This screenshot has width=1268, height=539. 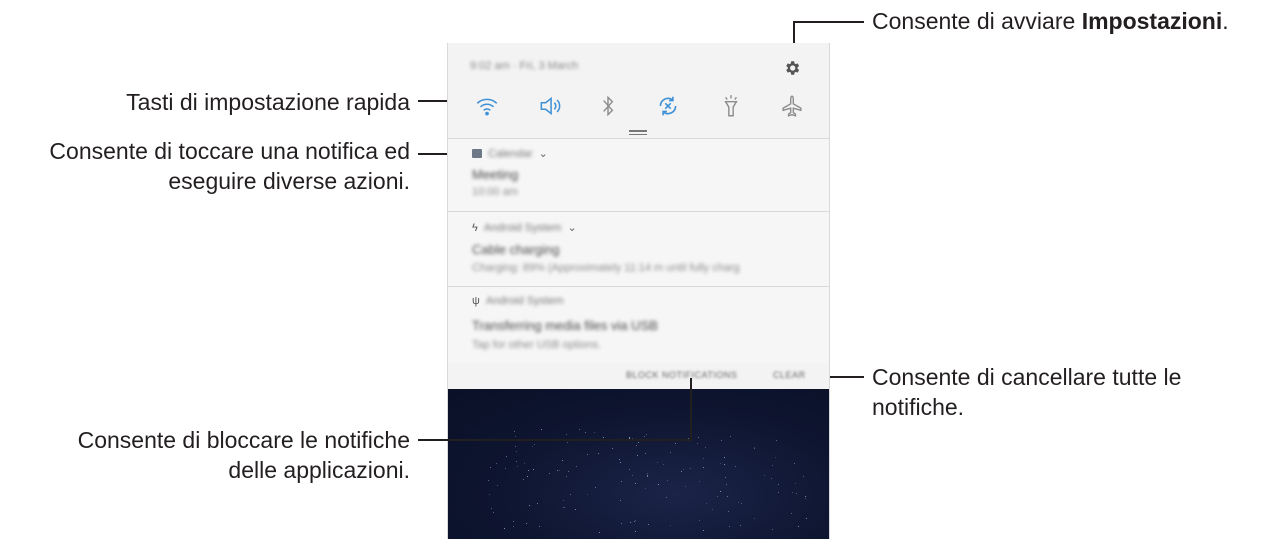 I want to click on notification-app-name: Calendar, so click(x=510, y=153).